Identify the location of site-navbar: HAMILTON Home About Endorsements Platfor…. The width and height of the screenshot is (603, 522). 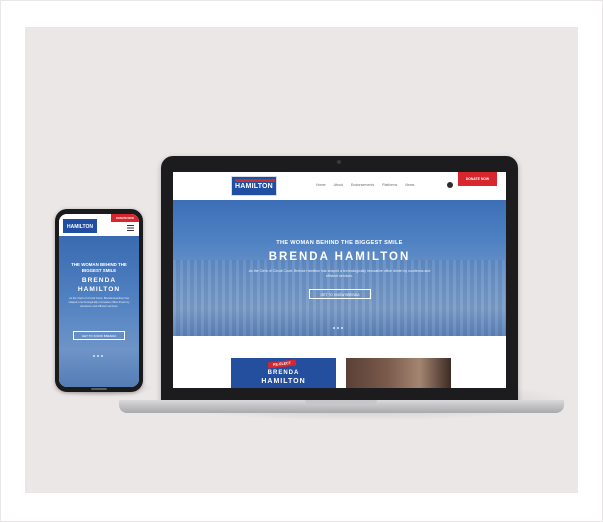
(339, 186).